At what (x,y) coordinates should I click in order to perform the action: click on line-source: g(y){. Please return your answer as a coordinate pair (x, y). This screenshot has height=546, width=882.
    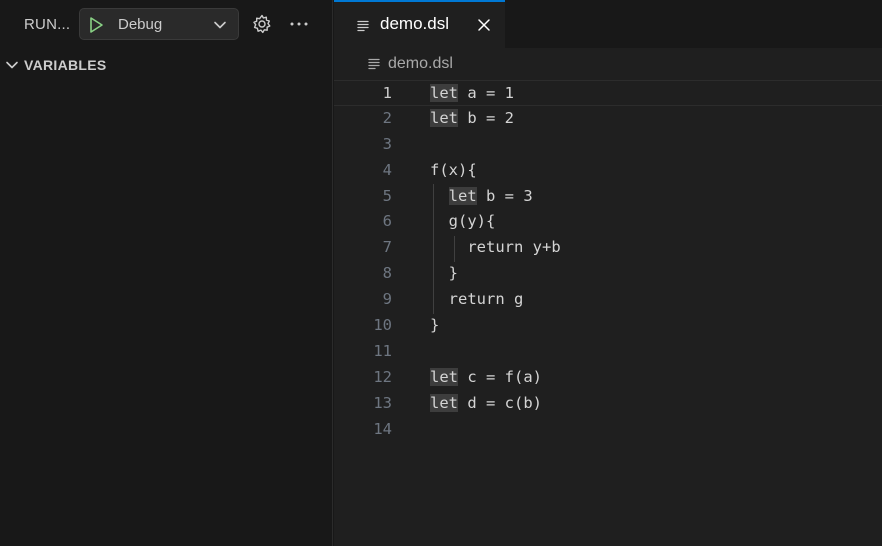
    Looking at the image, I should click on (463, 222).